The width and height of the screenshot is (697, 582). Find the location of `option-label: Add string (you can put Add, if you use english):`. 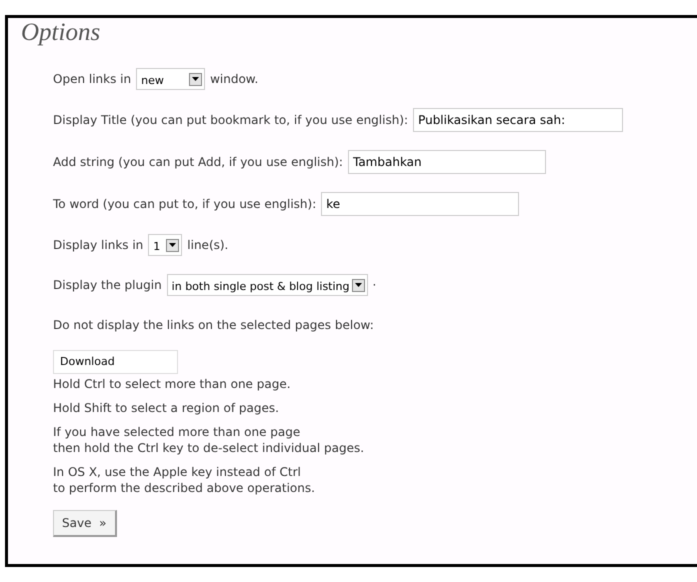

option-label: Add string (you can put Add, if you use english): is located at coordinates (198, 162).